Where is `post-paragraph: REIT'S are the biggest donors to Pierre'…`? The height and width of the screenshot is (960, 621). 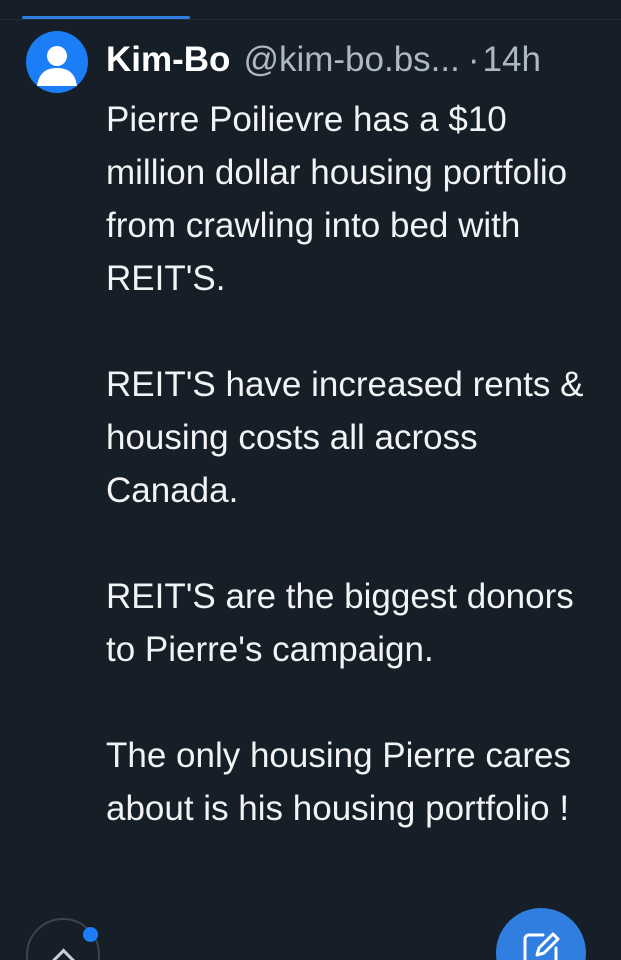 post-paragraph: REIT'S are the biggest donors to Pierre'… is located at coordinates (340, 623).